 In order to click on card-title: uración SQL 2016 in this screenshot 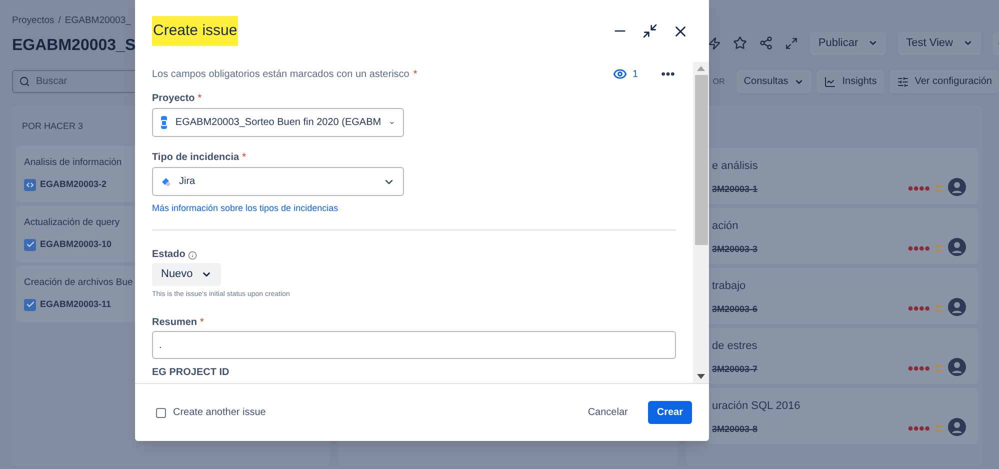, I will do `click(756, 406)`.